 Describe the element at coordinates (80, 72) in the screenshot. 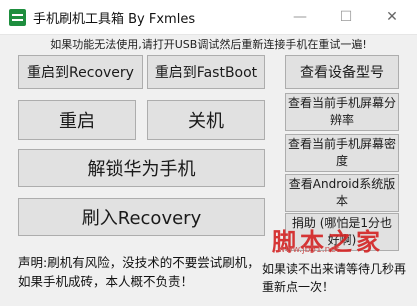

I see `reboot-recovery-button: 重启到Recovery` at that location.